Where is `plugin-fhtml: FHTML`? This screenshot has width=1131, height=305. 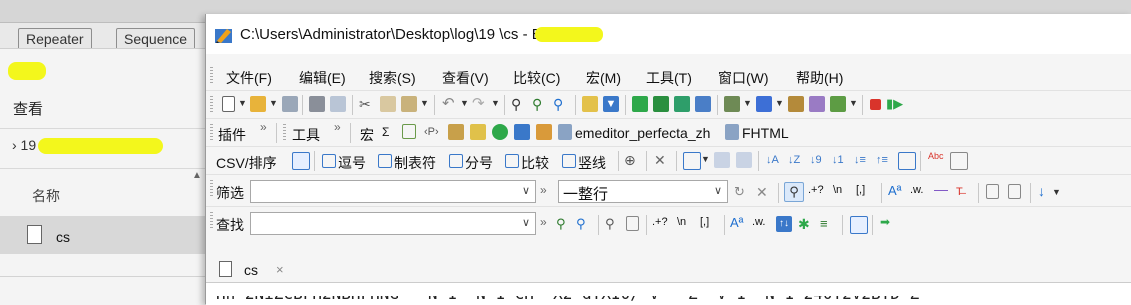 plugin-fhtml: FHTML is located at coordinates (765, 133).